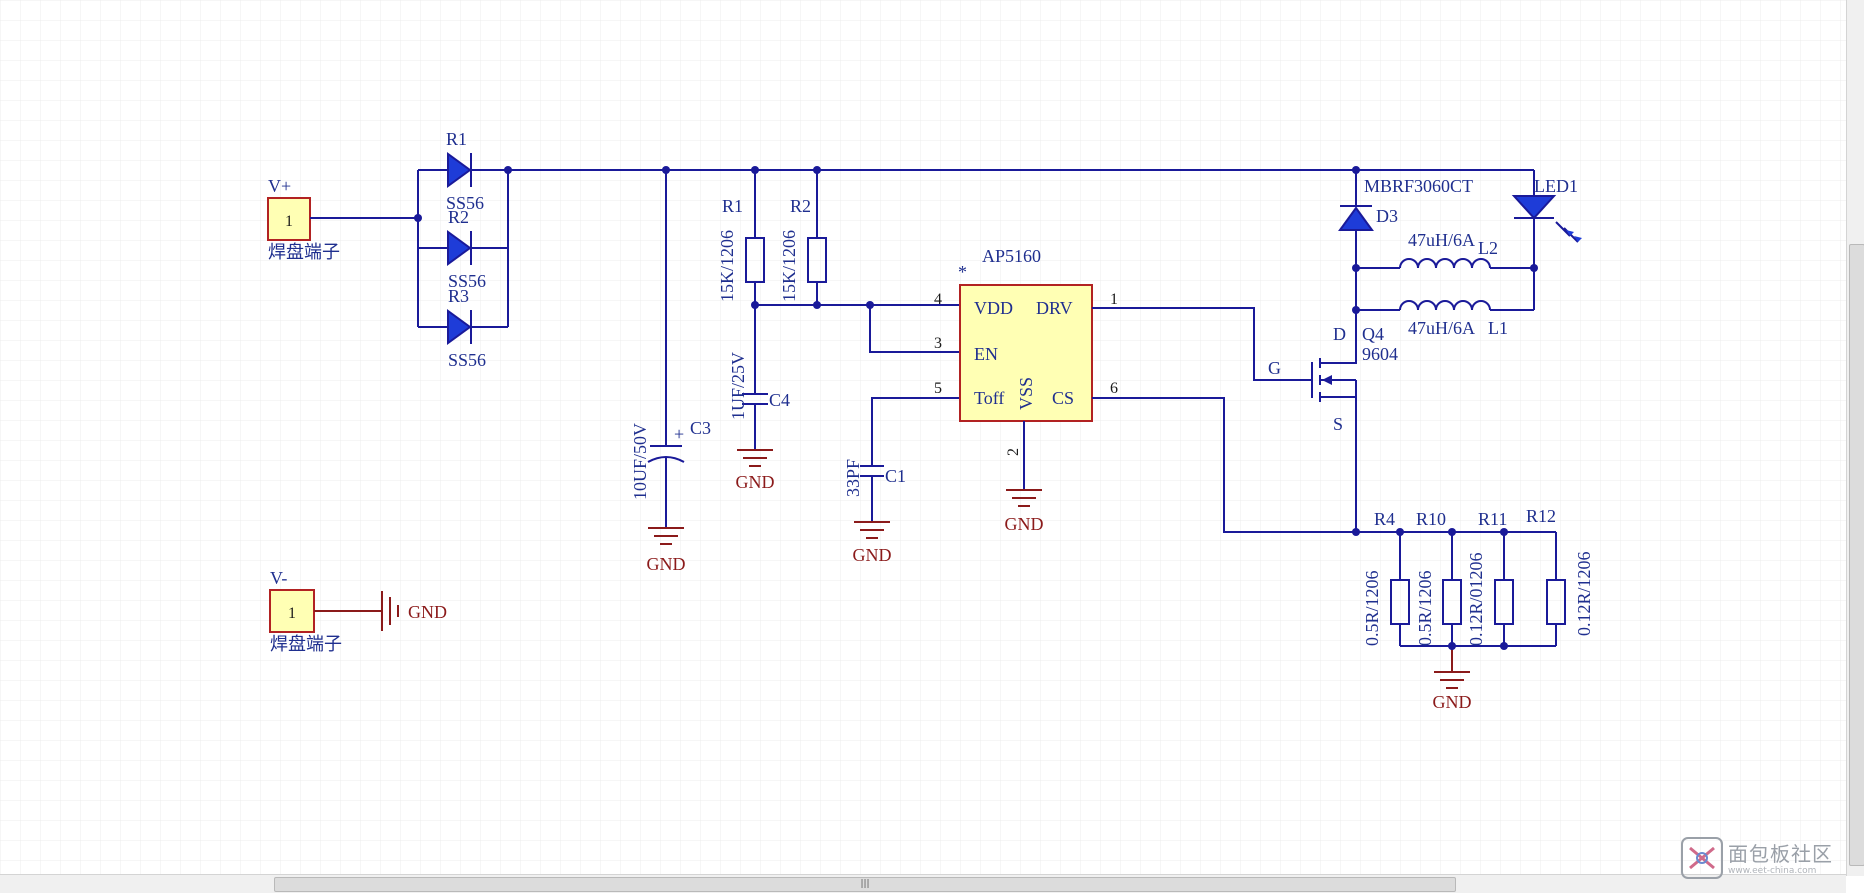 This screenshot has width=1864, height=893. Describe the element at coordinates (1772, 871) in the screenshot. I see `watermark-sub: www.eet-china.com` at that location.